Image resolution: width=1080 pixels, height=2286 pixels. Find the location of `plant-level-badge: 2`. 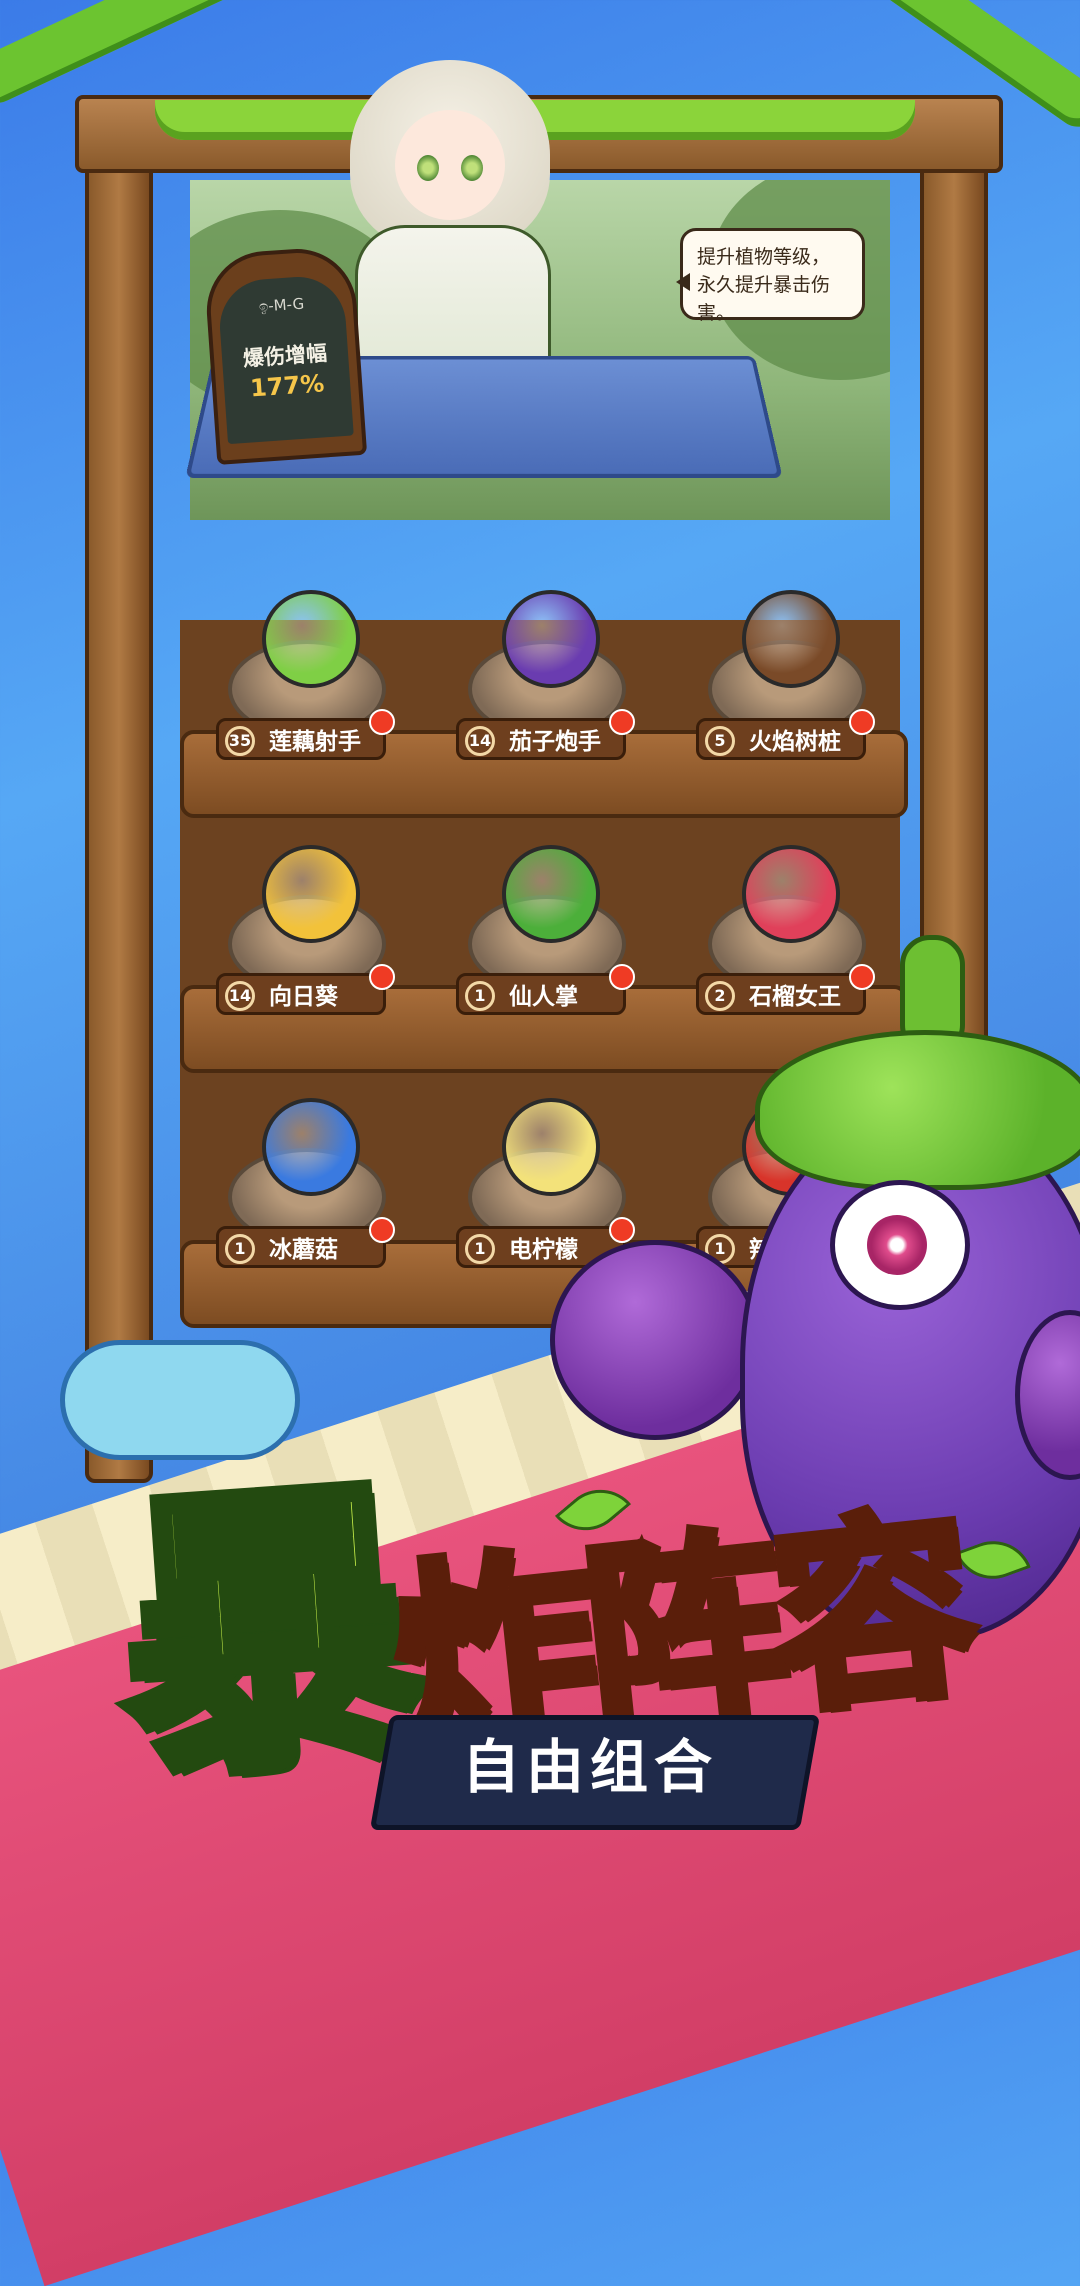

plant-level-badge: 2 is located at coordinates (720, 996).